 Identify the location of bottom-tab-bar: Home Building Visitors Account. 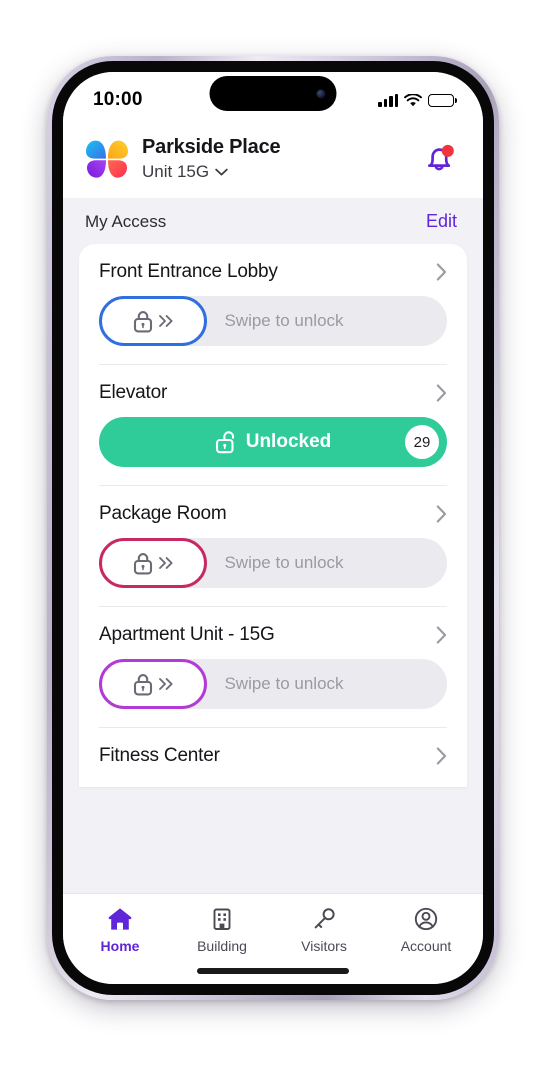
(273, 925).